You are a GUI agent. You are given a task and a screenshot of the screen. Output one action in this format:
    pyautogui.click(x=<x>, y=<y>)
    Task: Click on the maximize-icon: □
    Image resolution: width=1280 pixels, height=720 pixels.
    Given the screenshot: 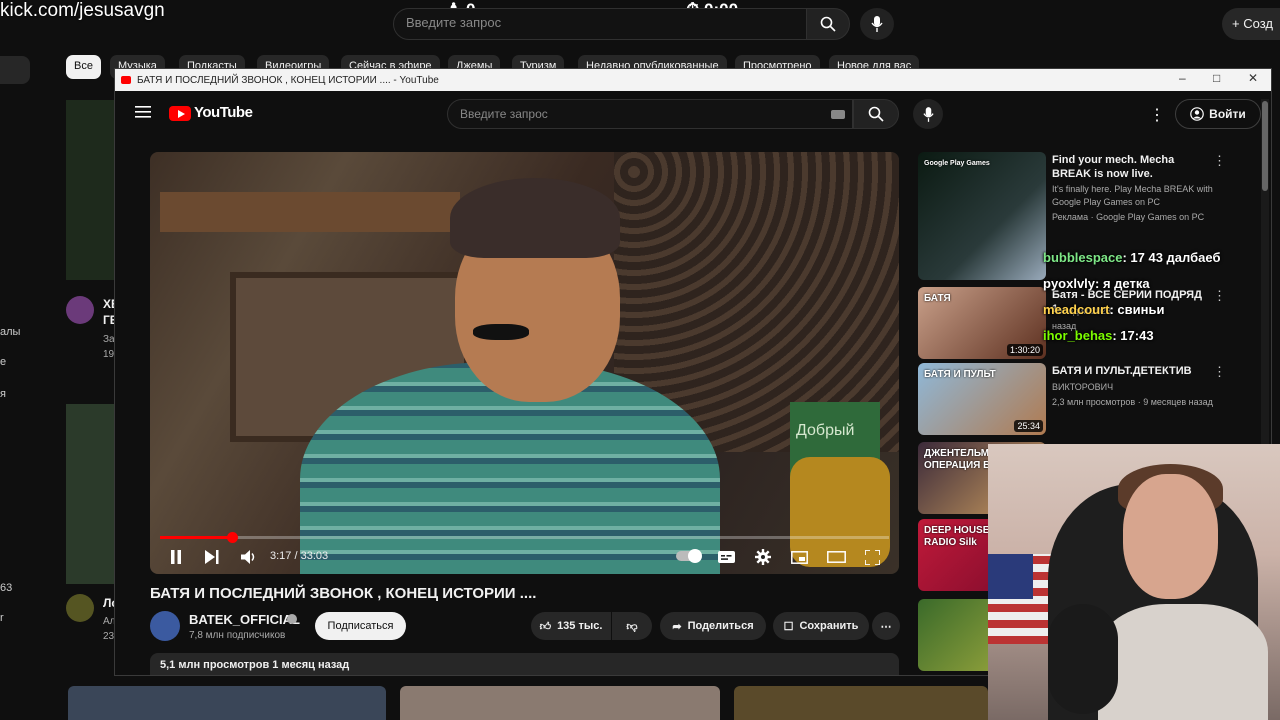 What is the action you would take?
    pyautogui.click(x=1216, y=78)
    